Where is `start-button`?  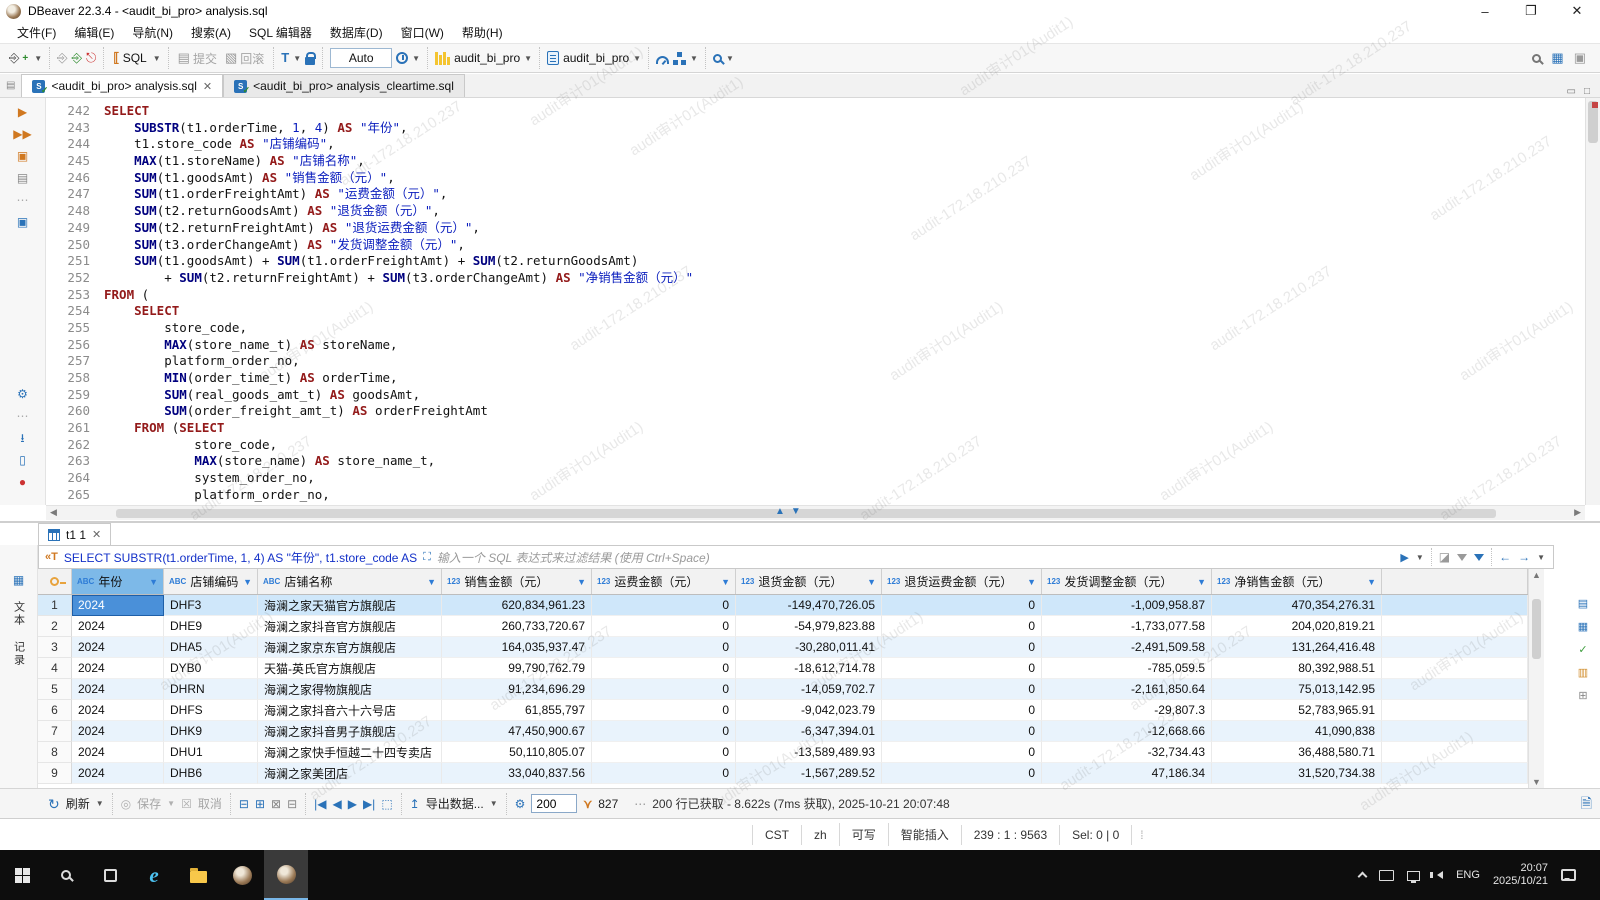
start-button is located at coordinates (22, 875).